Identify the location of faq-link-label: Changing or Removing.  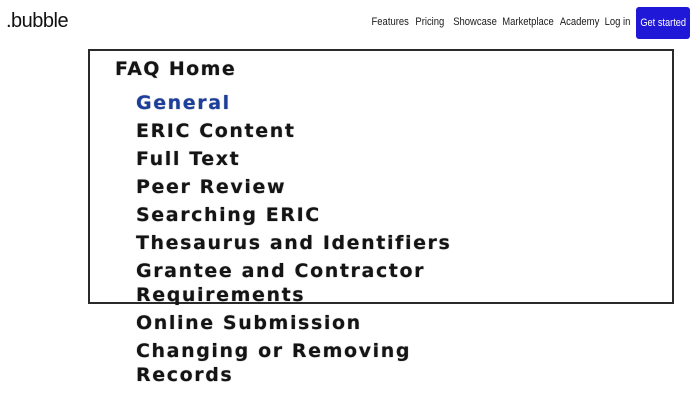
(274, 351).